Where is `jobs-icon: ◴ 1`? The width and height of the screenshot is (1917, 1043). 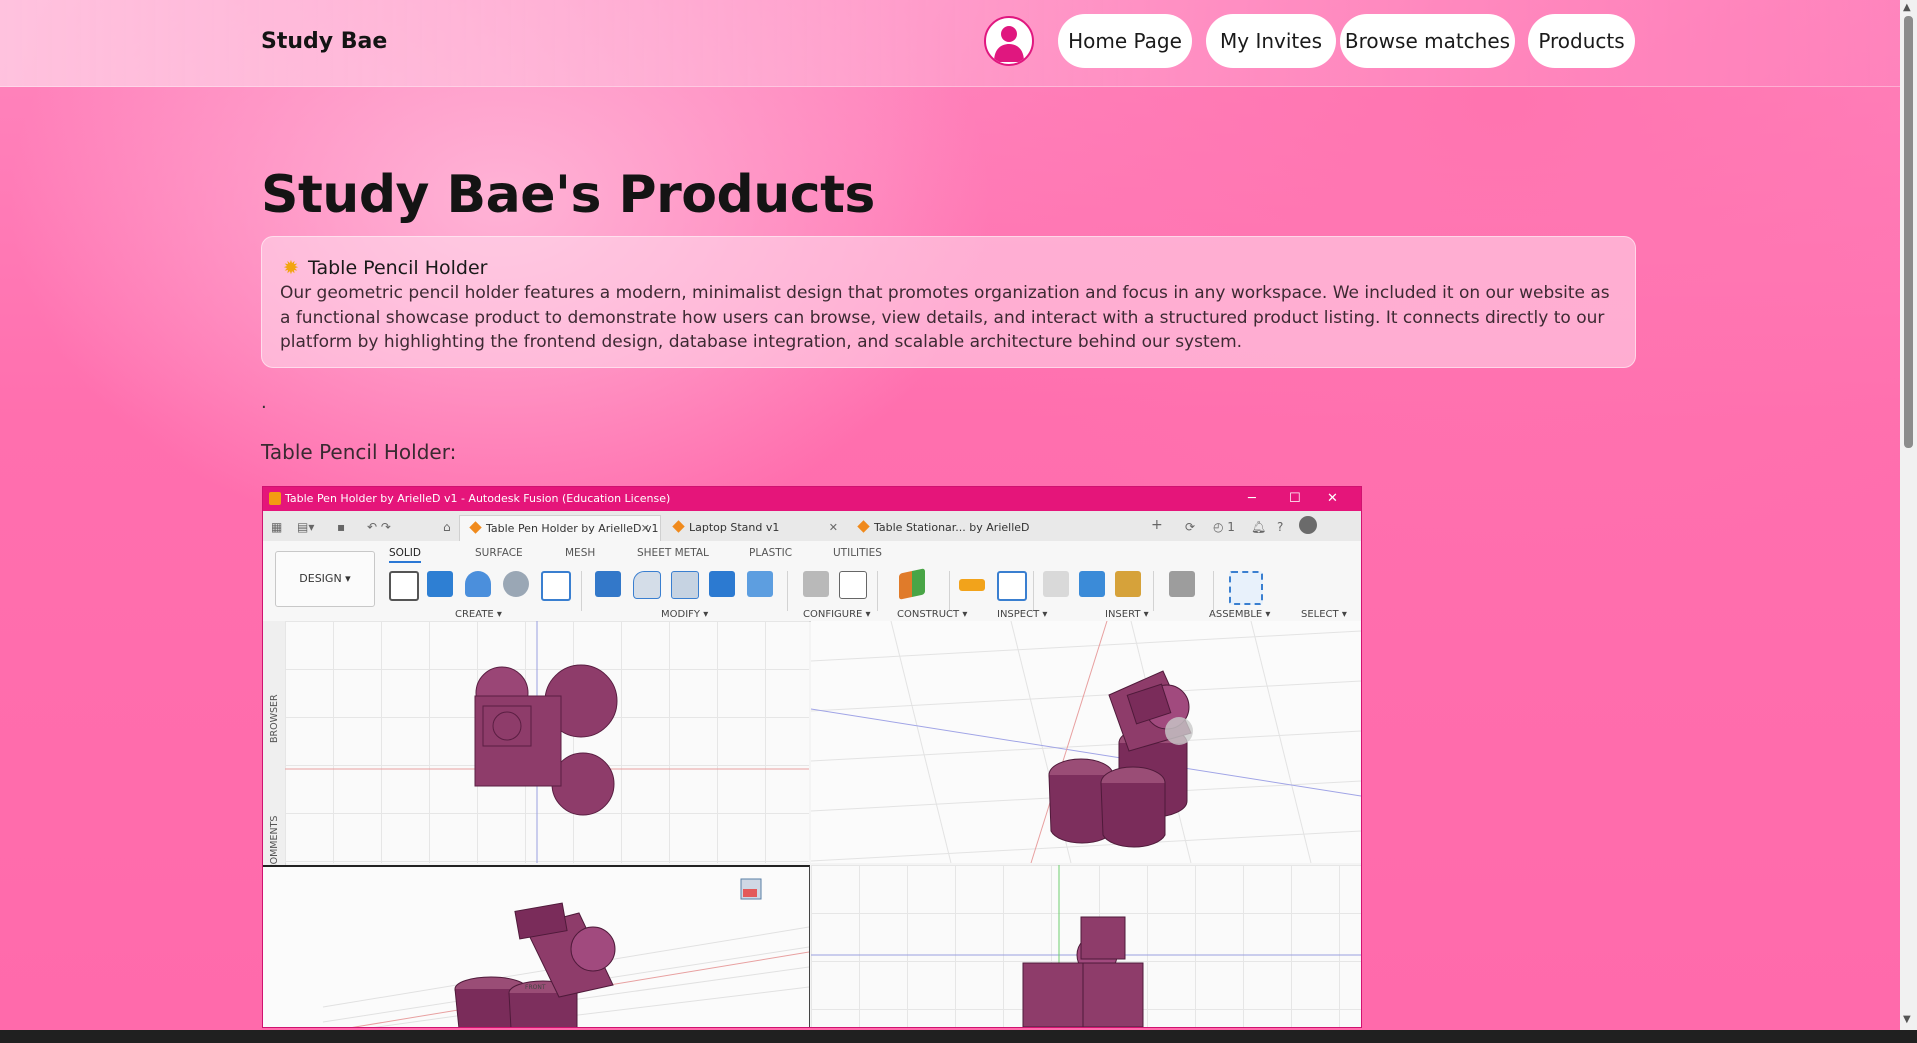
jobs-icon: ◴ 1 is located at coordinates (1224, 527).